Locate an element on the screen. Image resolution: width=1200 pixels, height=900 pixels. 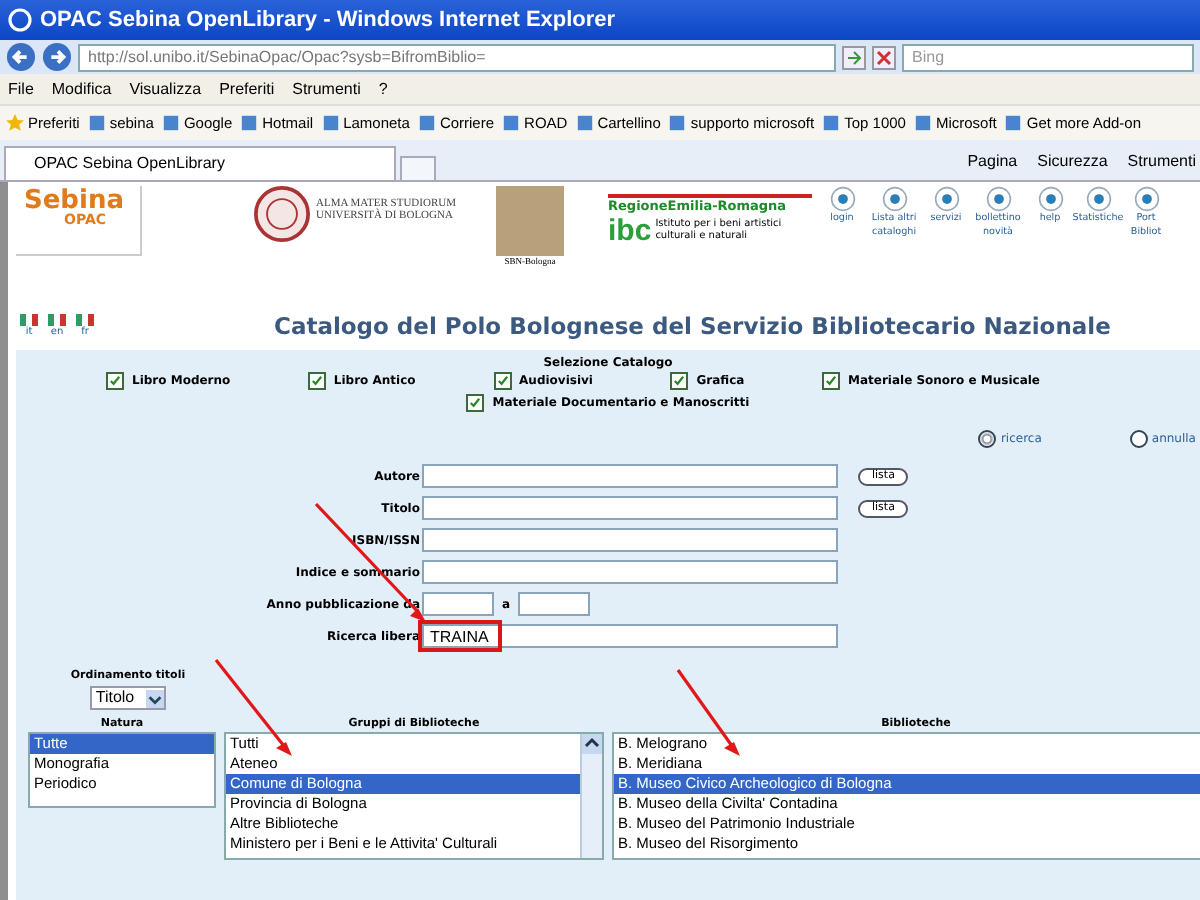
text-field: TRAINA is located at coordinates (630, 636).